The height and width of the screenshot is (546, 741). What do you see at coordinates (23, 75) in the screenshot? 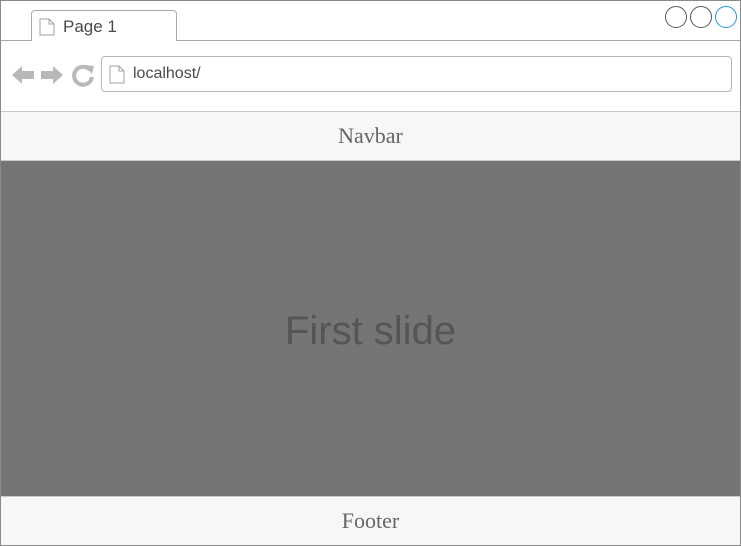
I see `arrow-left-icon` at bounding box center [23, 75].